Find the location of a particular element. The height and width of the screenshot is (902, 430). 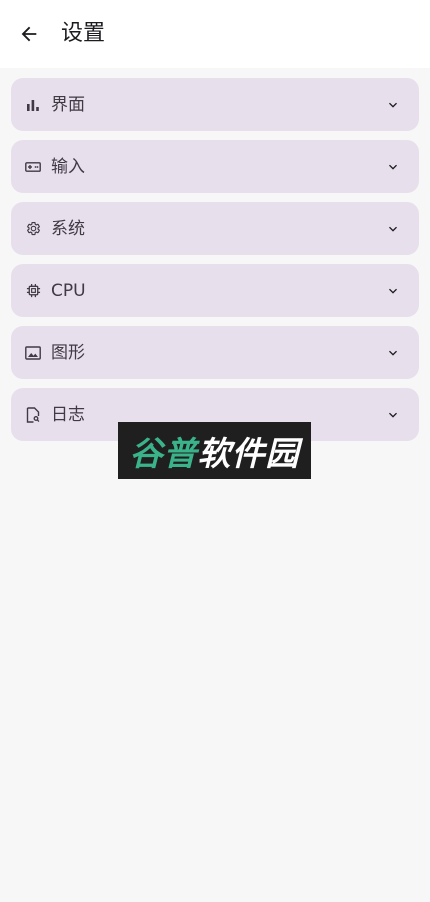

cpu-chip-icon is located at coordinates (33, 291).